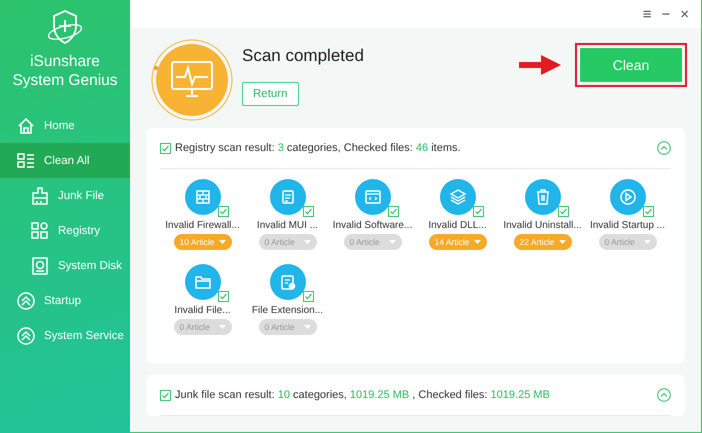 This screenshot has height=433, width=702. What do you see at coordinates (65, 125) in the screenshot?
I see `sidebar-item: Home` at bounding box center [65, 125].